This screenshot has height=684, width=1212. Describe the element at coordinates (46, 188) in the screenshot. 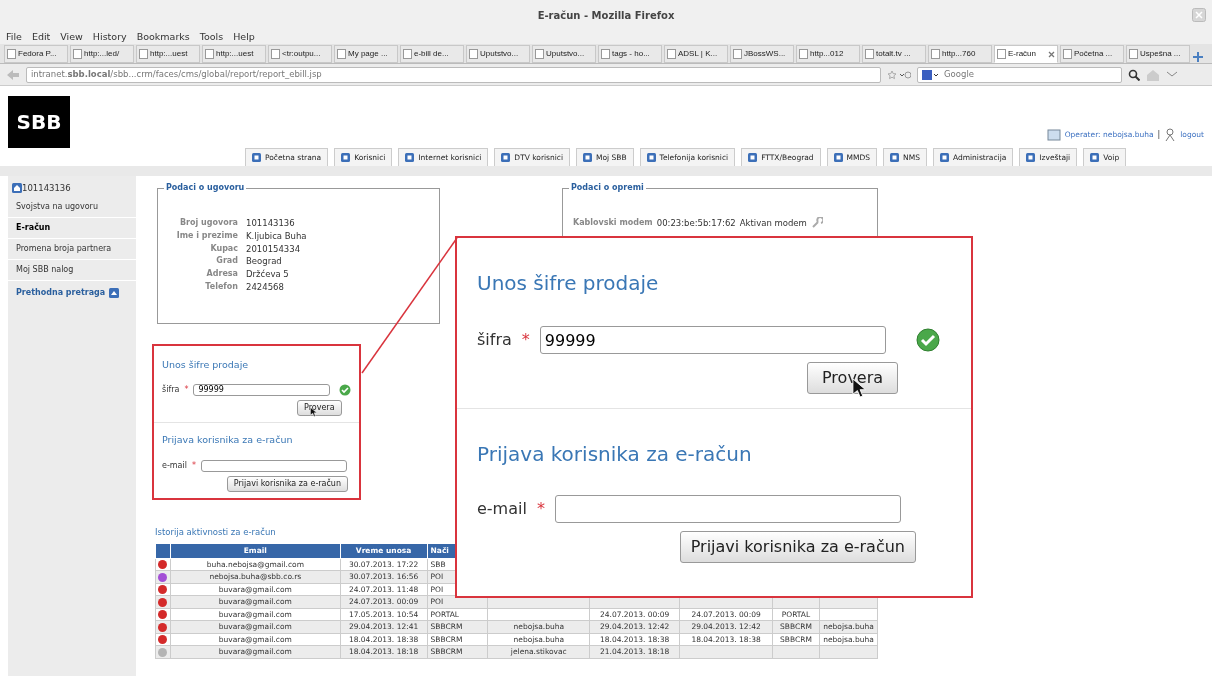

I see `account-number: 101143136` at that location.